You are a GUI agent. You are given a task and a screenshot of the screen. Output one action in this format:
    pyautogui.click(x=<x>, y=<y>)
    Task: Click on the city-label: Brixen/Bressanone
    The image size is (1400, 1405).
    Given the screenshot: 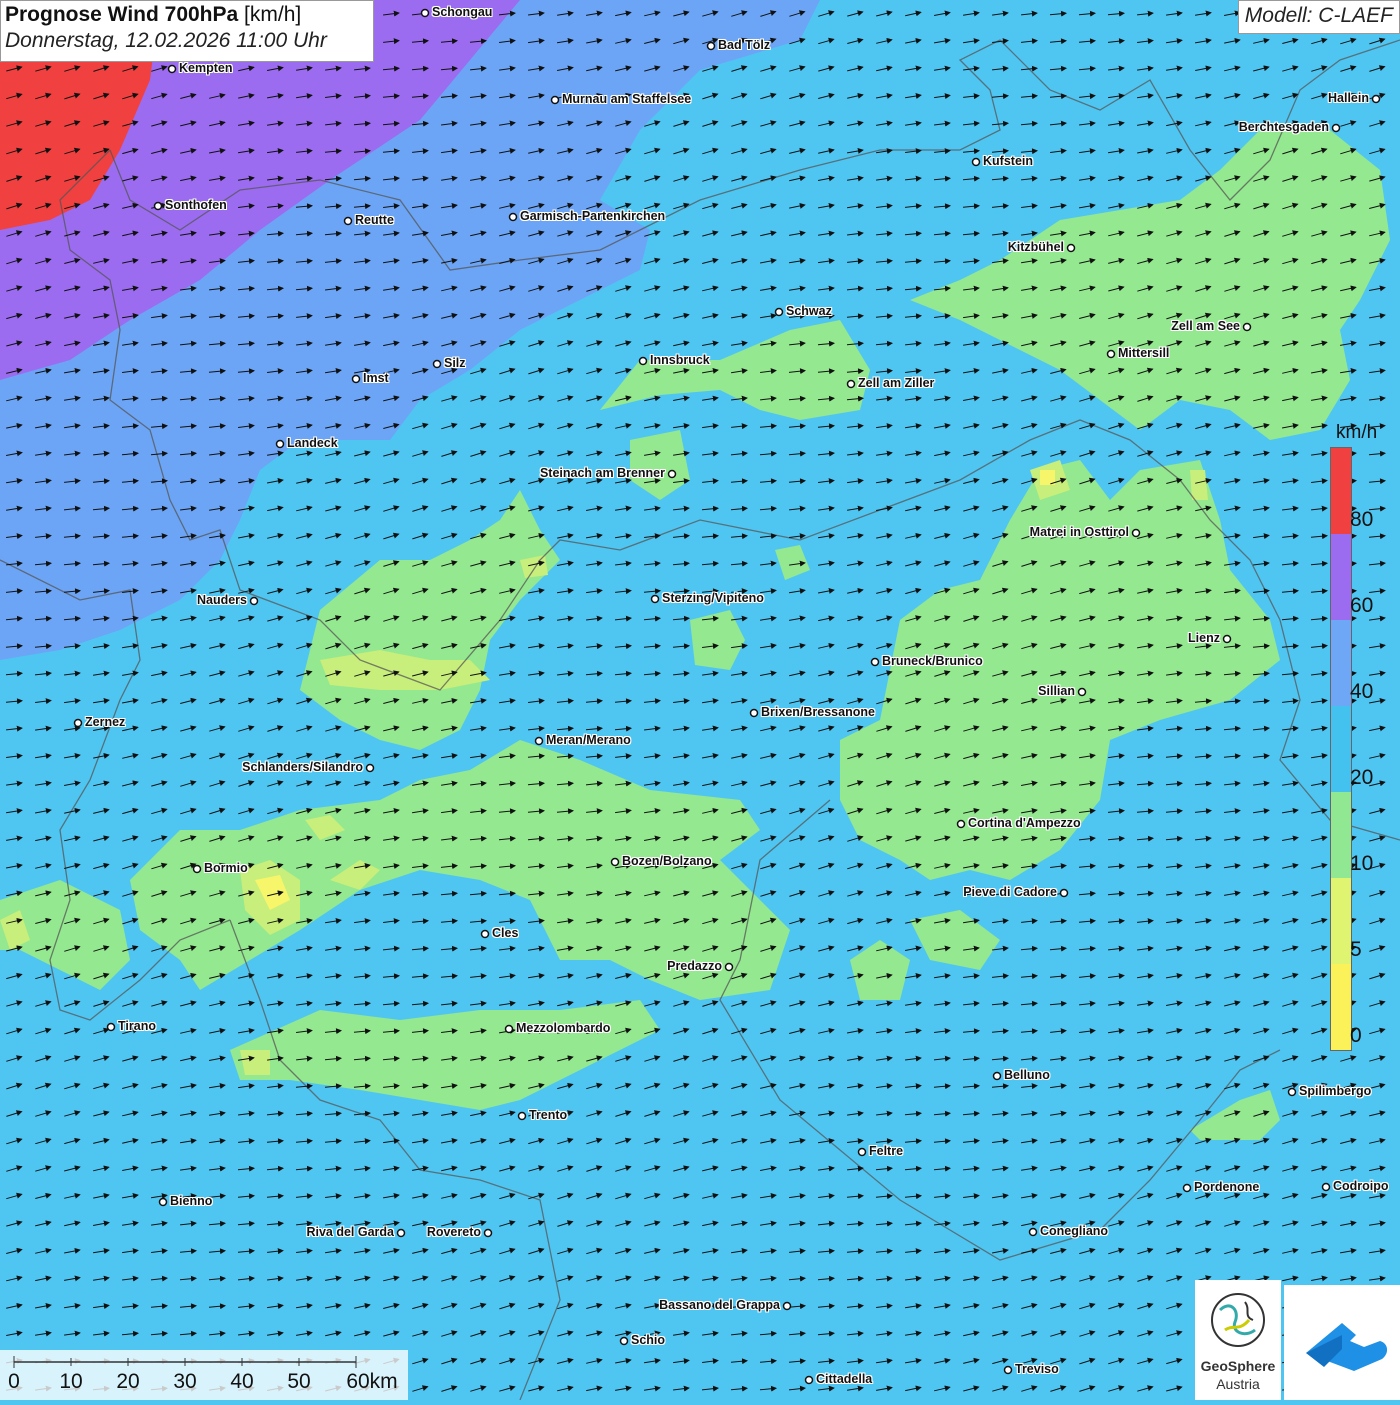 What is the action you would take?
    pyautogui.click(x=818, y=712)
    